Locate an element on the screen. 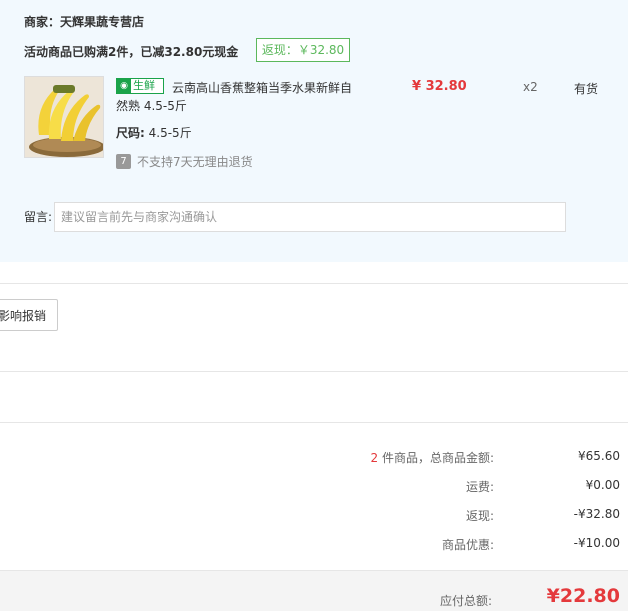  spec-label: 尺码: is located at coordinates (130, 133).